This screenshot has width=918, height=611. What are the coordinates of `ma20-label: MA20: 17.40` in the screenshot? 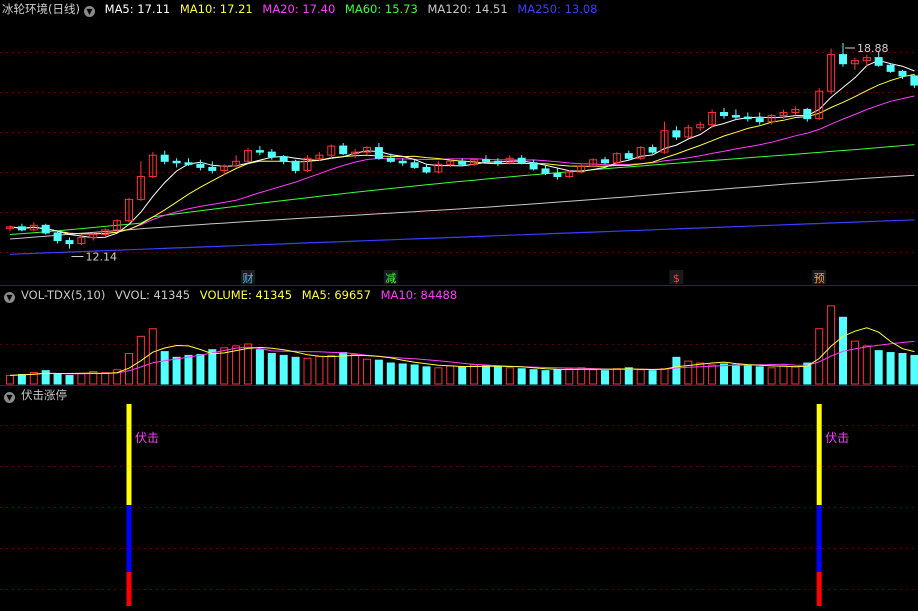 It's located at (299, 9).